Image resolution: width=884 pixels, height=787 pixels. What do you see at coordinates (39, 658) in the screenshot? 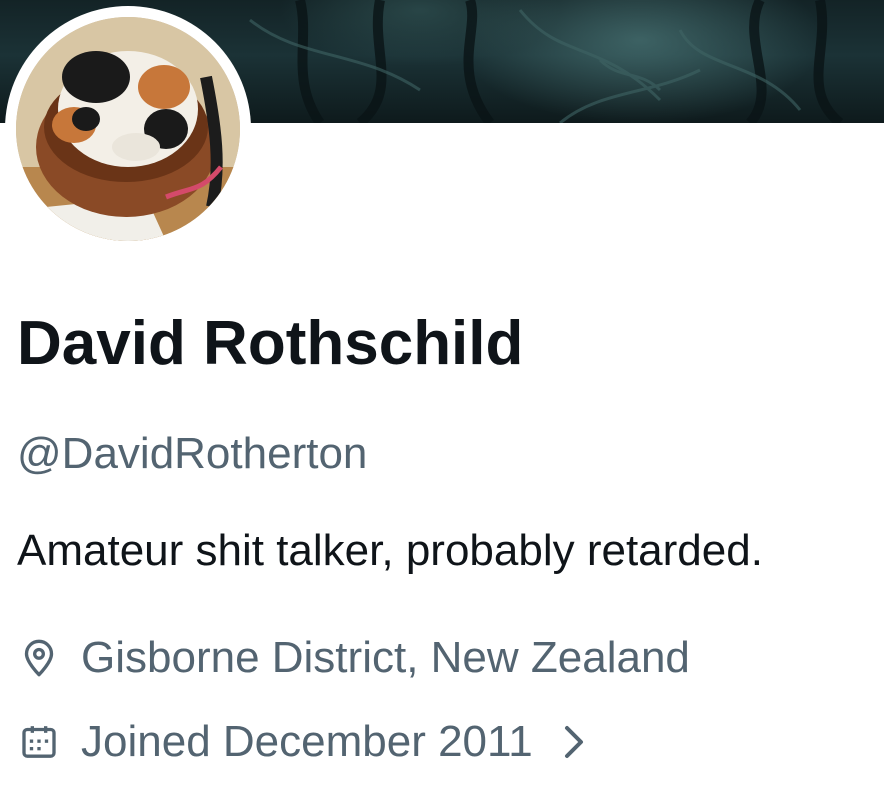
I see `map-pin-icon` at bounding box center [39, 658].